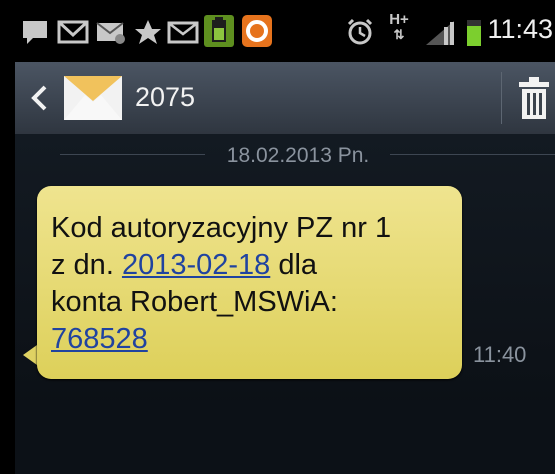 Image resolution: width=555 pixels, height=474 pixels. I want to click on bubble-tail, so click(30, 355).